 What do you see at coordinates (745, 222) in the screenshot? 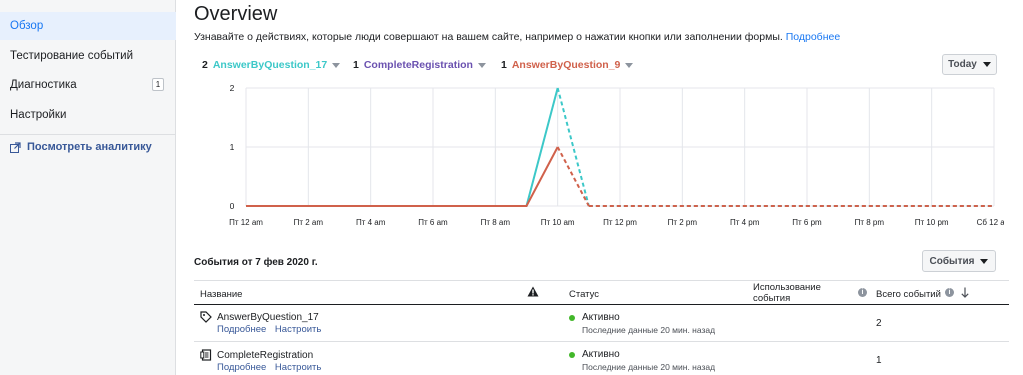
I see `x-tick-label: Пт 4 pm` at bounding box center [745, 222].